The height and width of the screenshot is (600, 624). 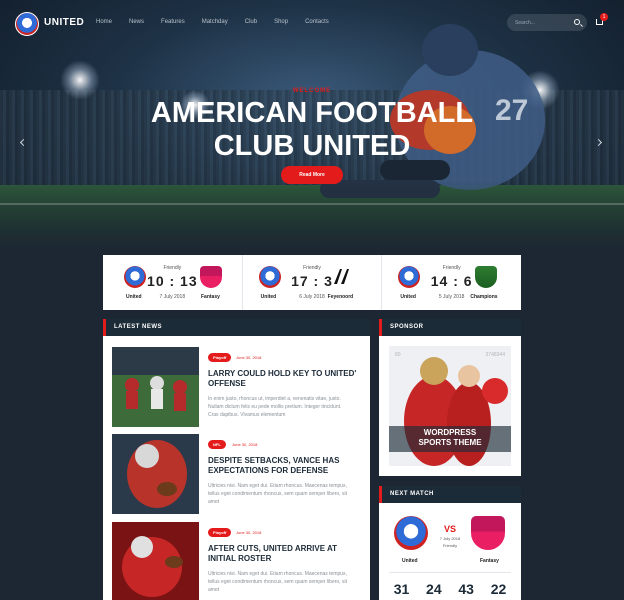 I want to click on nav-contacts: Contacts, so click(x=317, y=22).